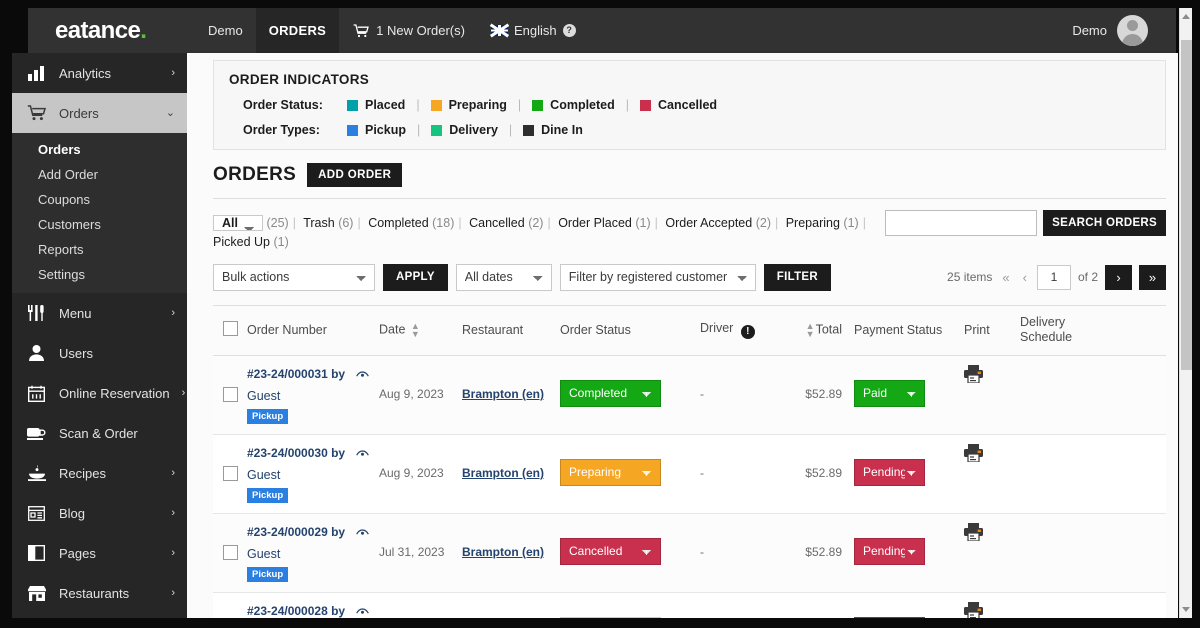 The height and width of the screenshot is (628, 1200). What do you see at coordinates (99, 274) in the screenshot?
I see `submenu-item-settings: Settings` at bounding box center [99, 274].